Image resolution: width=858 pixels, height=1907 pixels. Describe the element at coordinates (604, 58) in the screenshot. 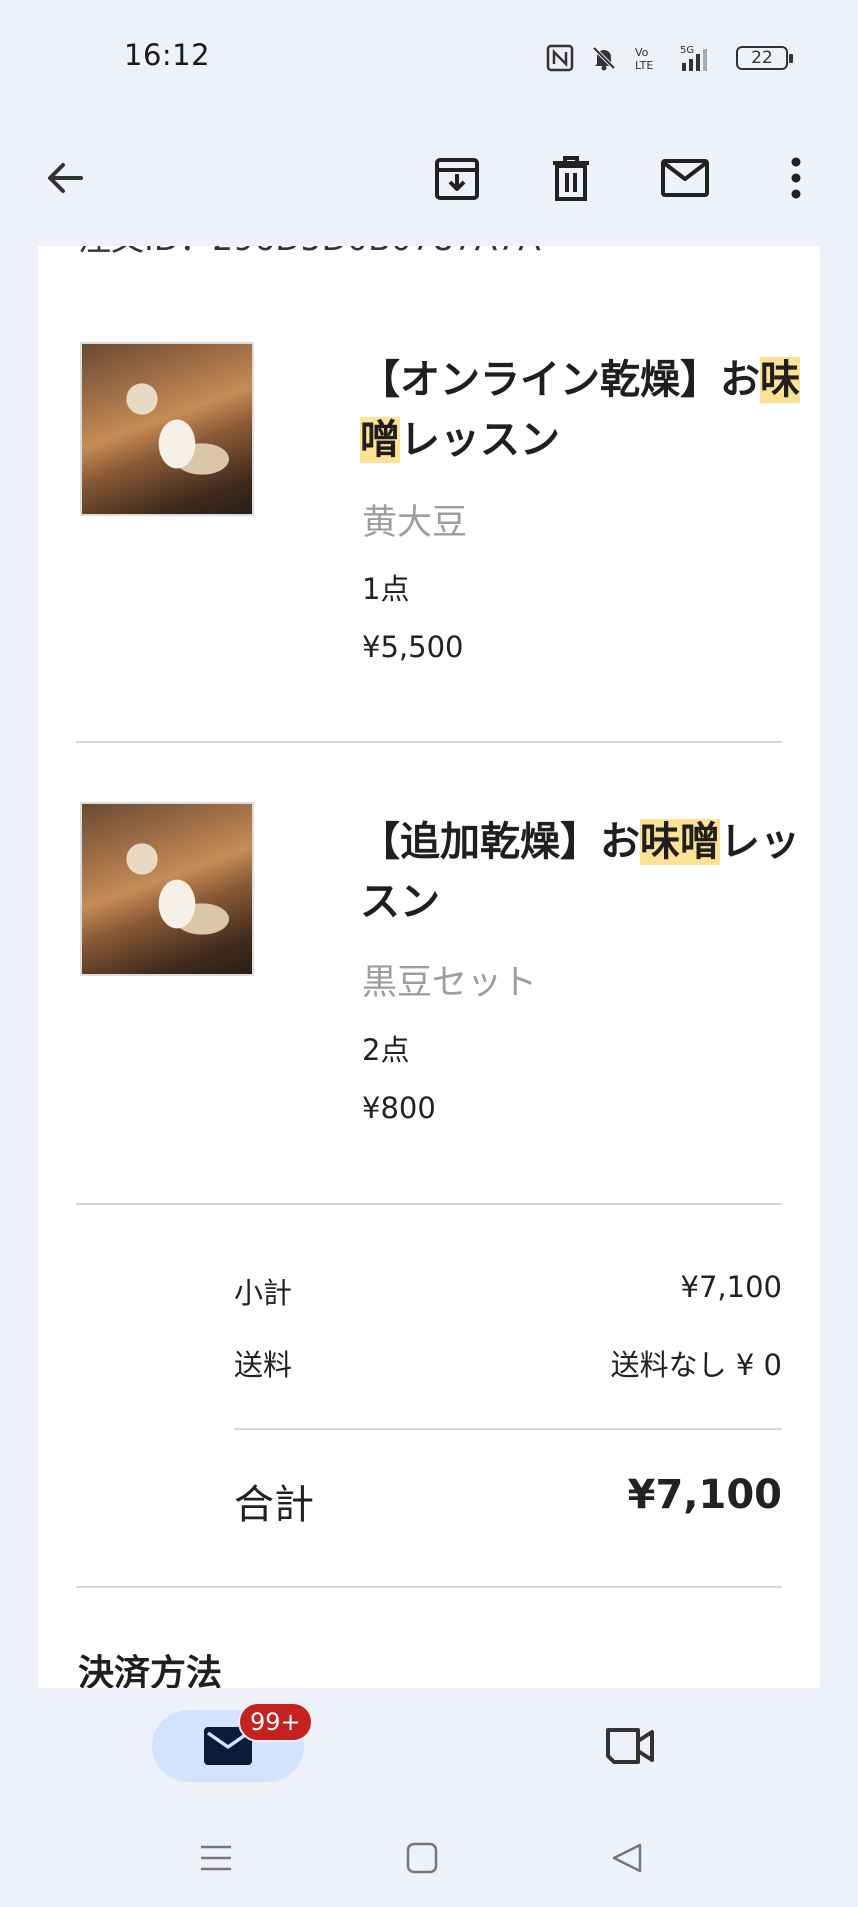

I see `bell-off-icon` at that location.